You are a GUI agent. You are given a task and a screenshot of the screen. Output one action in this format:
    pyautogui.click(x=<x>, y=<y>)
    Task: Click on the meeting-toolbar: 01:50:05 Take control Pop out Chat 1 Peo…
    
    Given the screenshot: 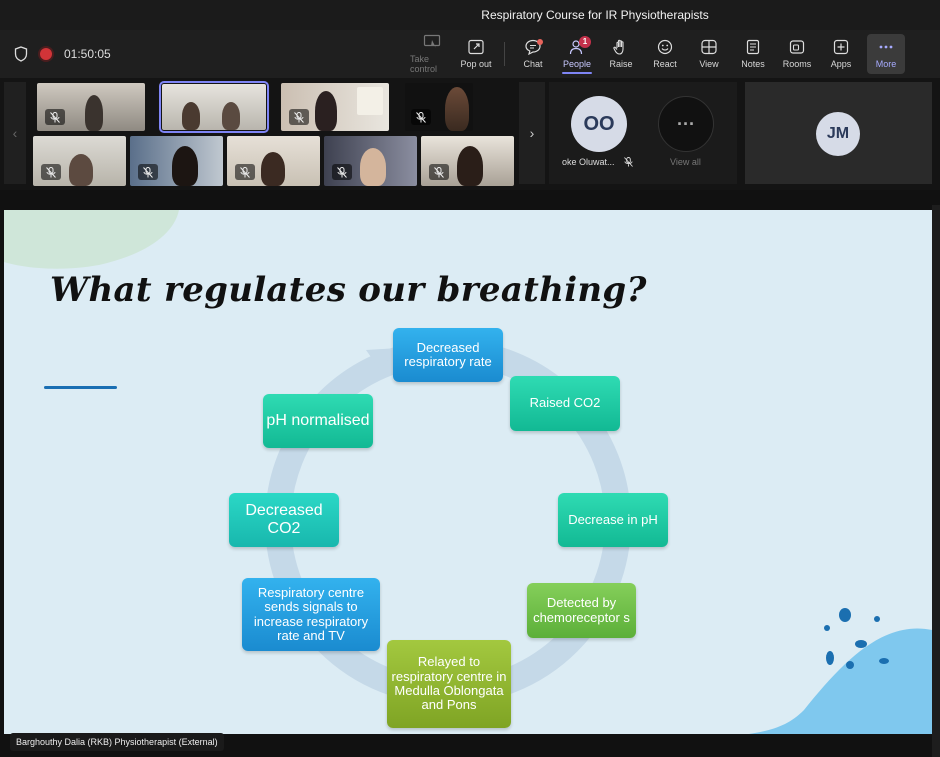 What is the action you would take?
    pyautogui.click(x=470, y=54)
    